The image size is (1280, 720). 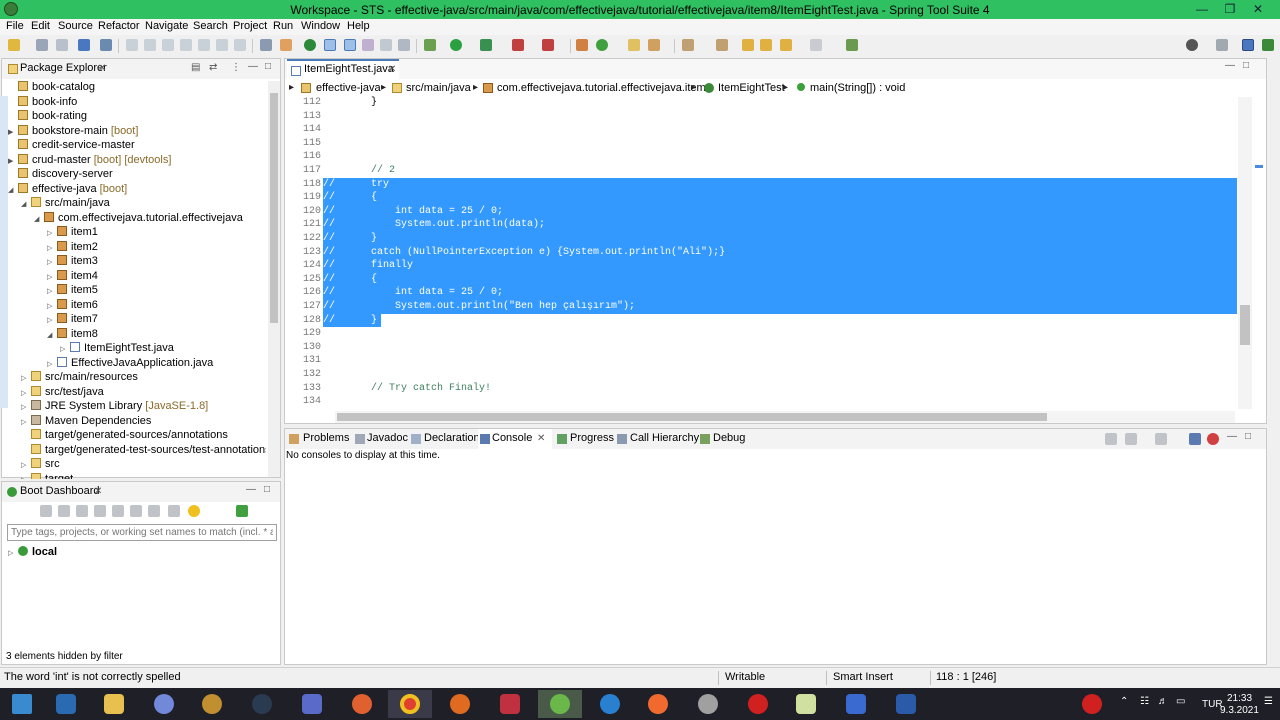 I want to click on java-perspective-icon, so click(x=1248, y=45).